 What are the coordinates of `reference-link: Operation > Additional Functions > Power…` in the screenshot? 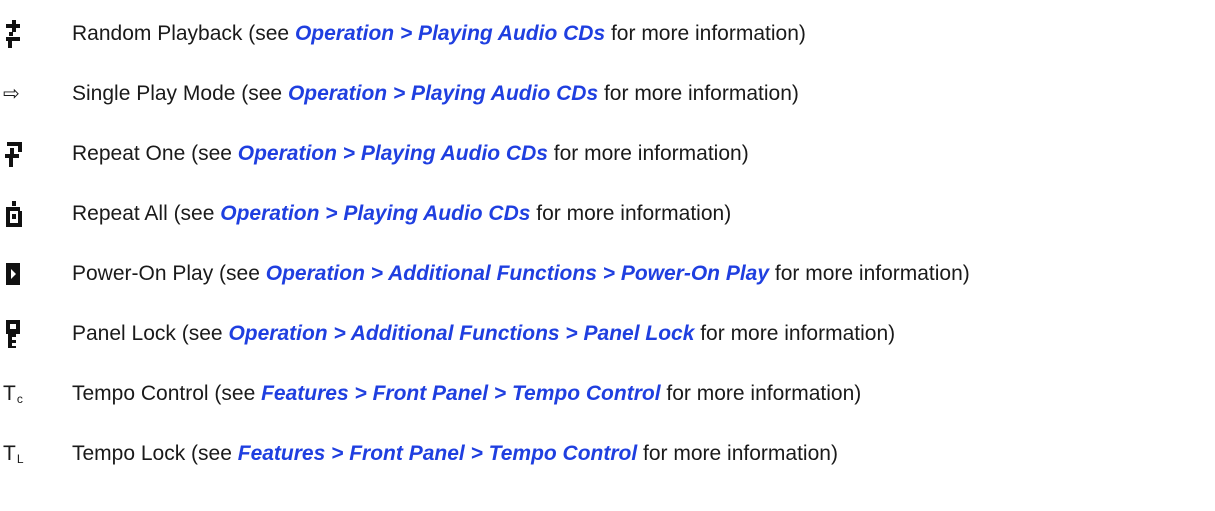 It's located at (517, 273).